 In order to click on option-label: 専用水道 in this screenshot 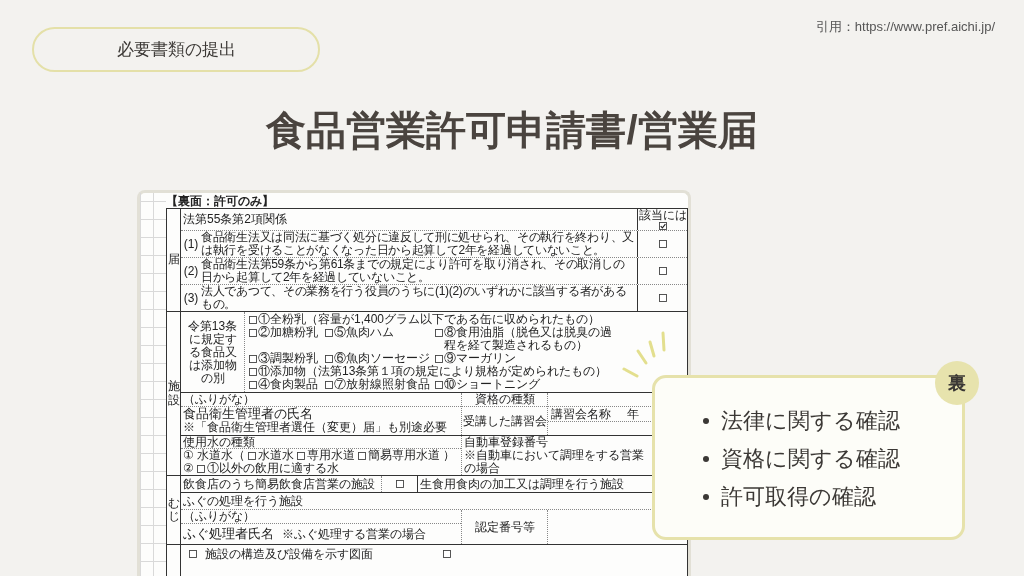, I will do `click(331, 455)`.